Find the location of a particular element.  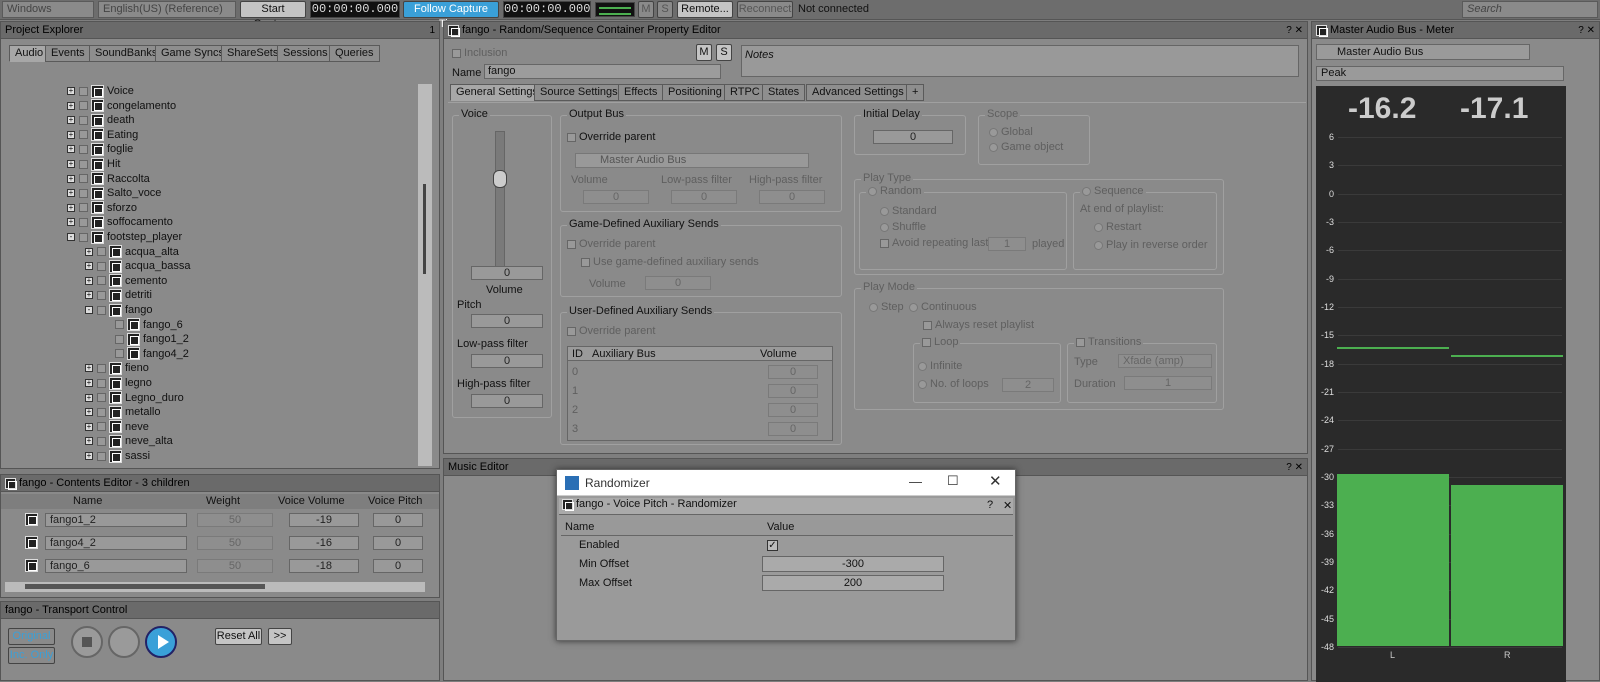

row-name: fango1_2 is located at coordinates (116, 520).